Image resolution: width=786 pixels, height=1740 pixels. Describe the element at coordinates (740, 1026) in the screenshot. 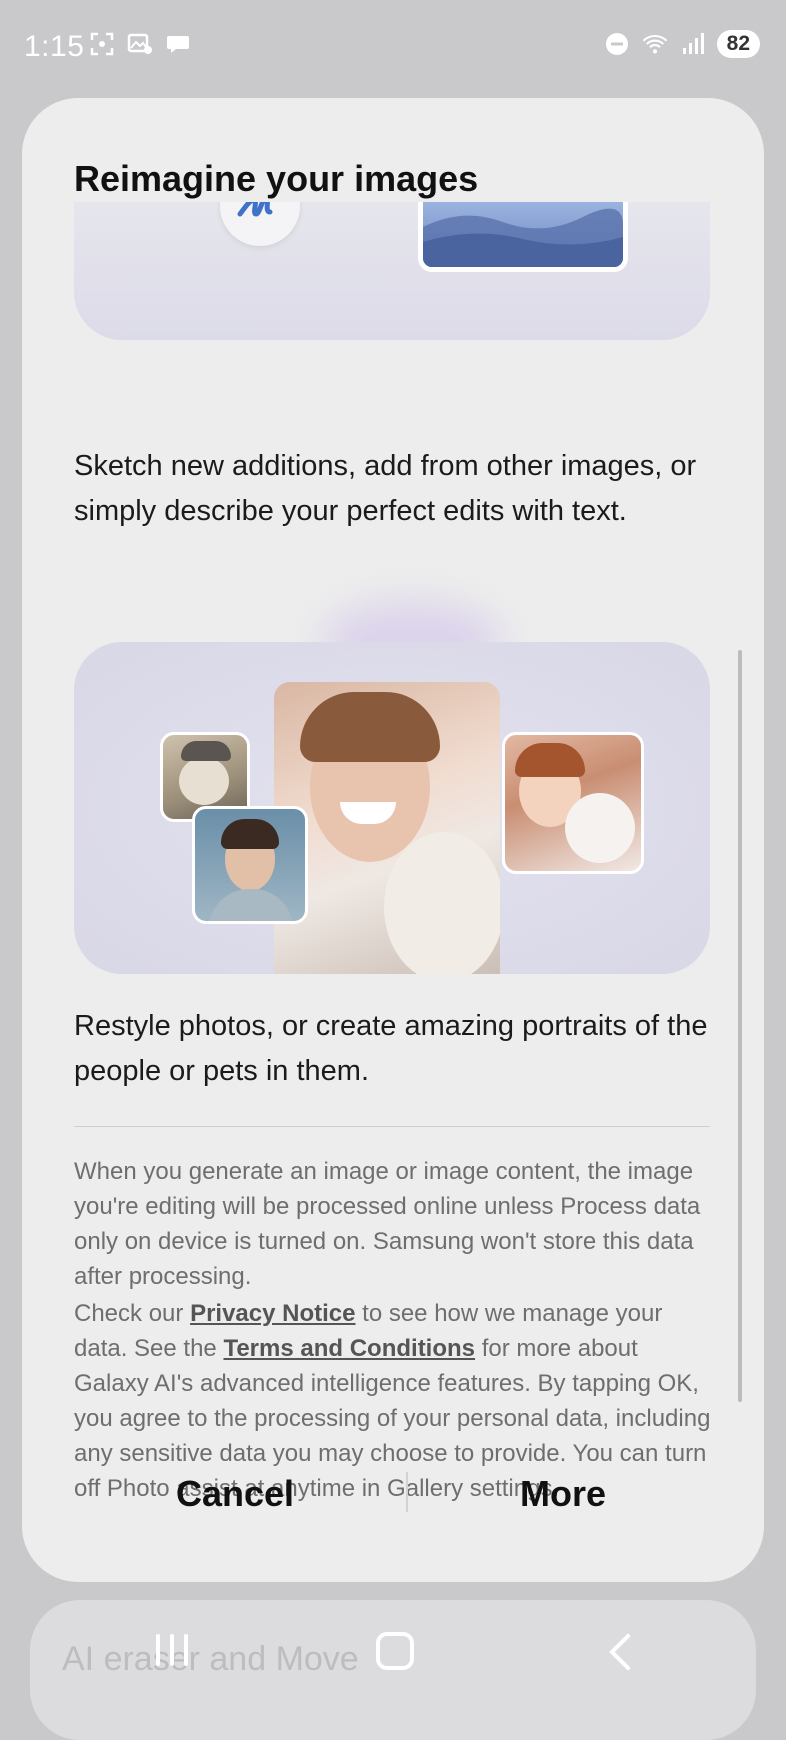

I see `scrollbar` at that location.